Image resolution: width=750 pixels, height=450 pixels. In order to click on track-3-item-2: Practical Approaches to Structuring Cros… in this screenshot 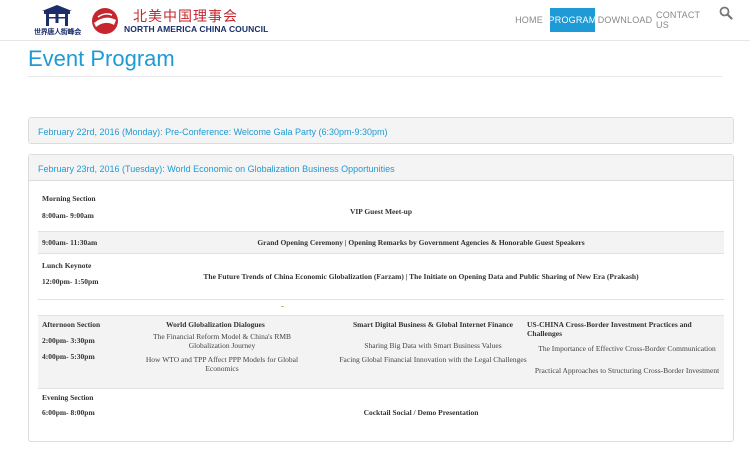, I will do `click(627, 370)`.